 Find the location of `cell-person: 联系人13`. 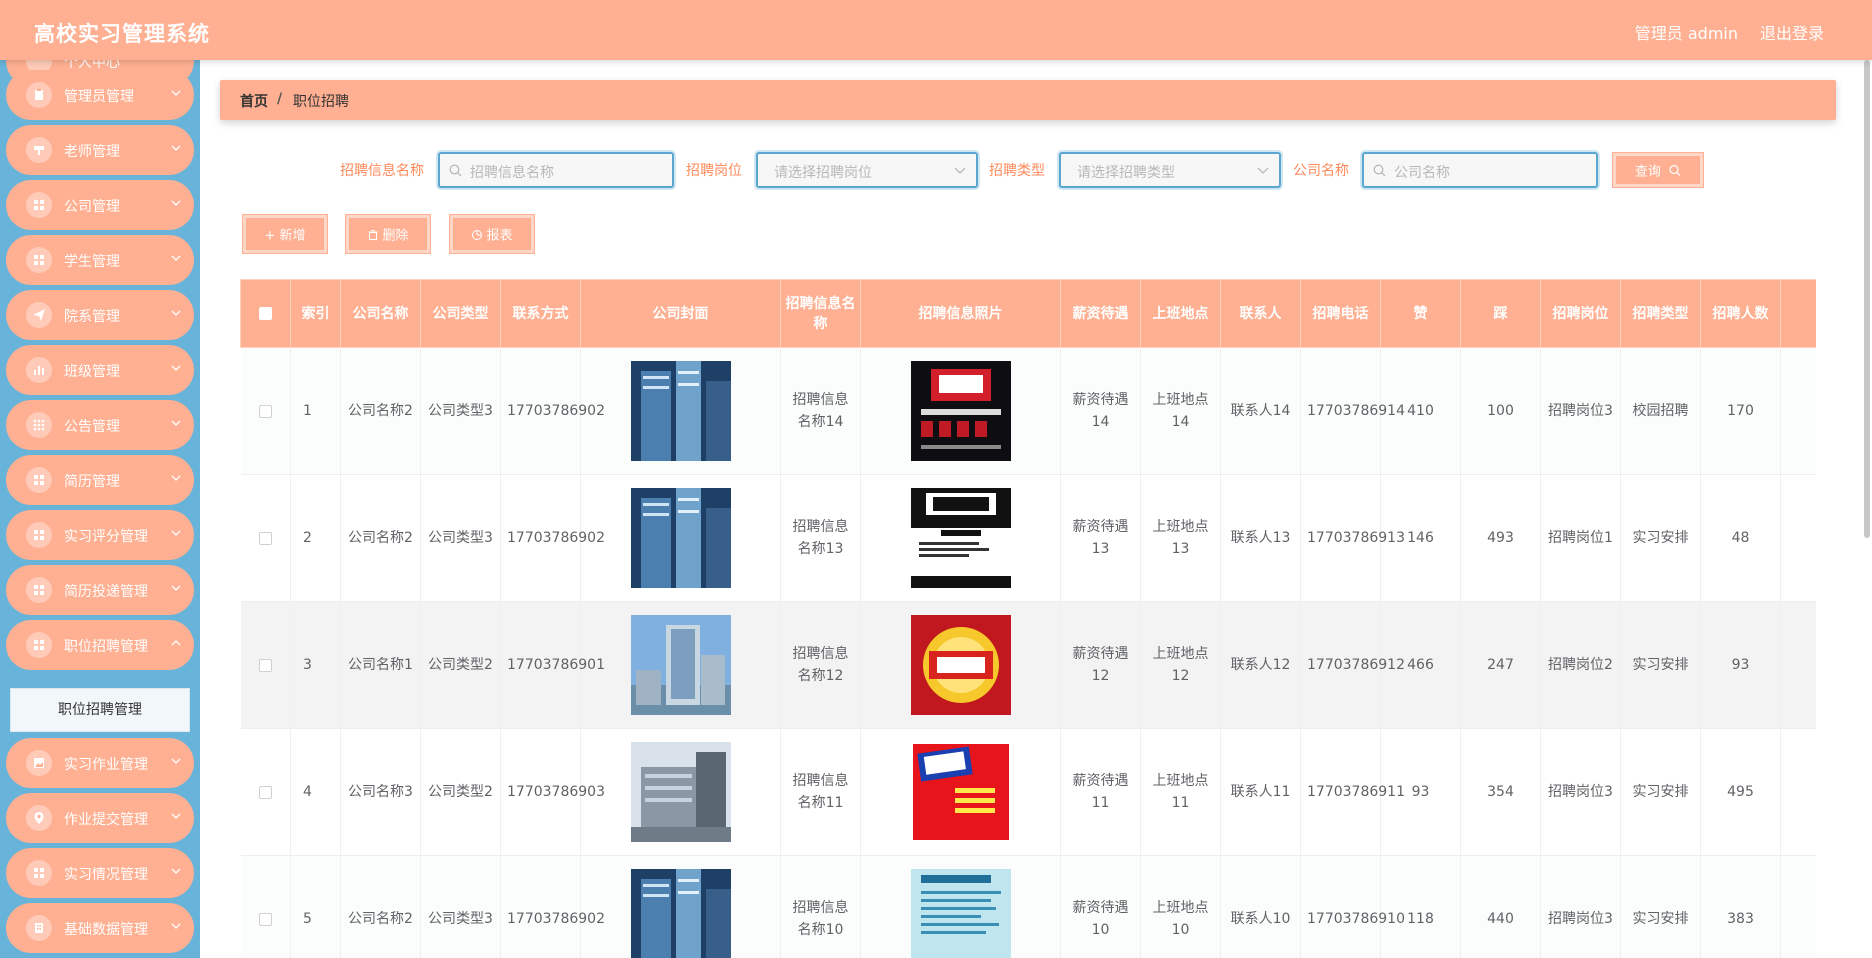

cell-person: 联系人13 is located at coordinates (1260, 538).